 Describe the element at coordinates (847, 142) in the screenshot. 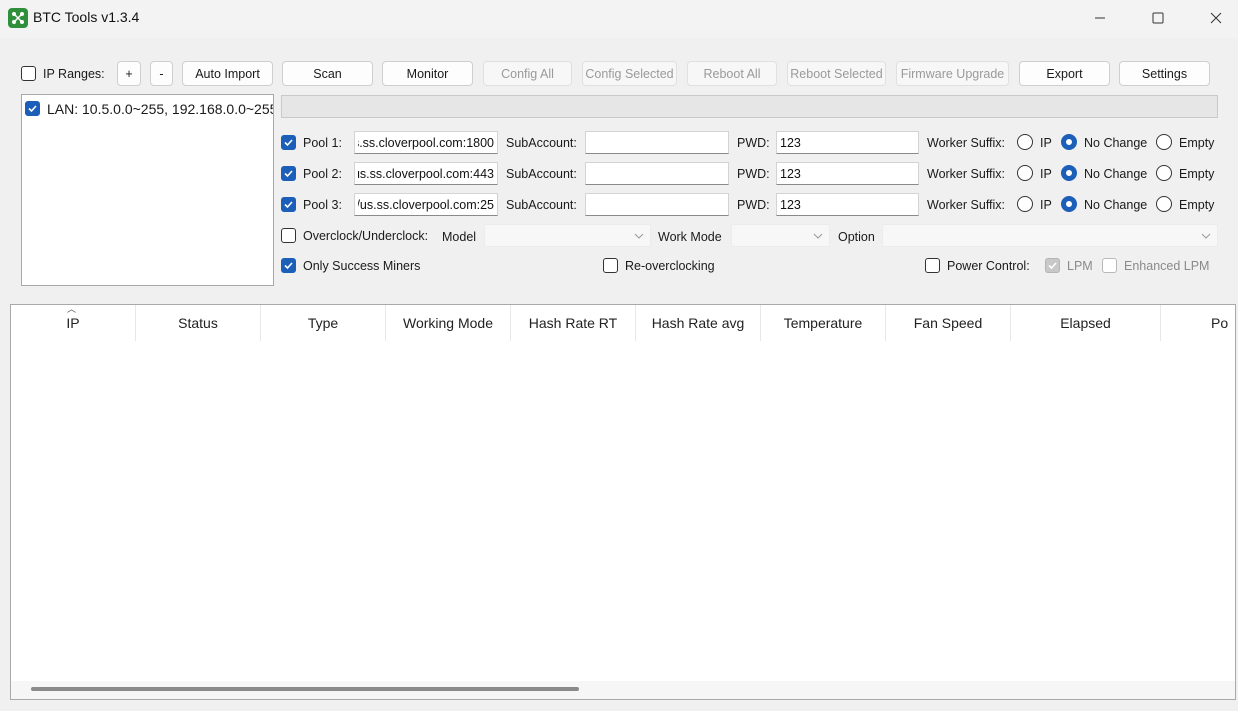

I see `pool-1-pwd-input` at that location.